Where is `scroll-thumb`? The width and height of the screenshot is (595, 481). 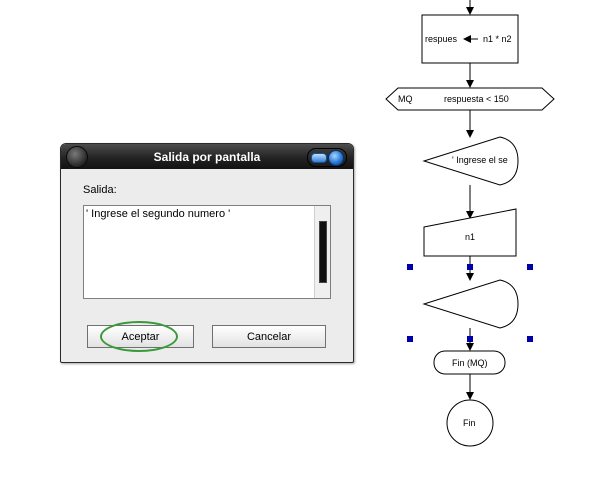 scroll-thumb is located at coordinates (323, 252).